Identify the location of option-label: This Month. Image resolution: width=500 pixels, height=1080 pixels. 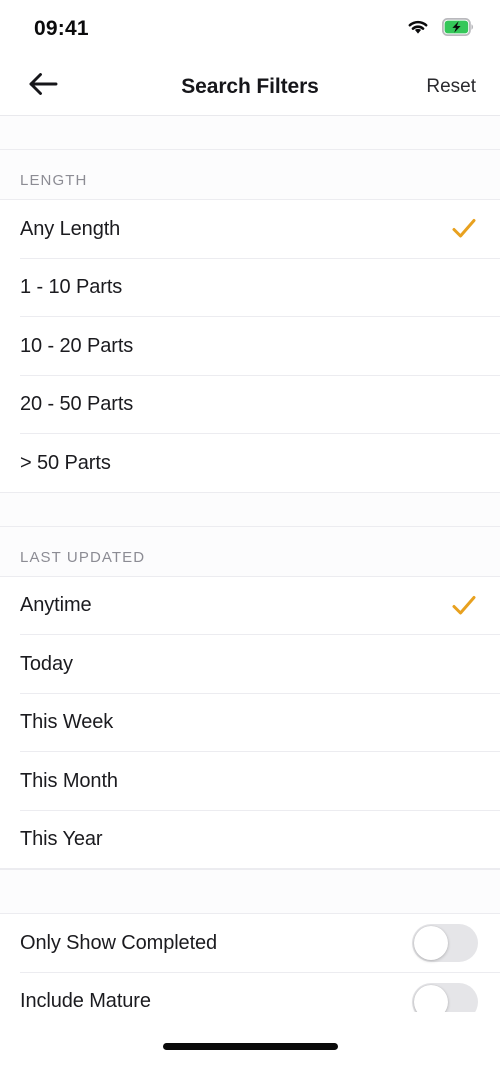
(69, 780).